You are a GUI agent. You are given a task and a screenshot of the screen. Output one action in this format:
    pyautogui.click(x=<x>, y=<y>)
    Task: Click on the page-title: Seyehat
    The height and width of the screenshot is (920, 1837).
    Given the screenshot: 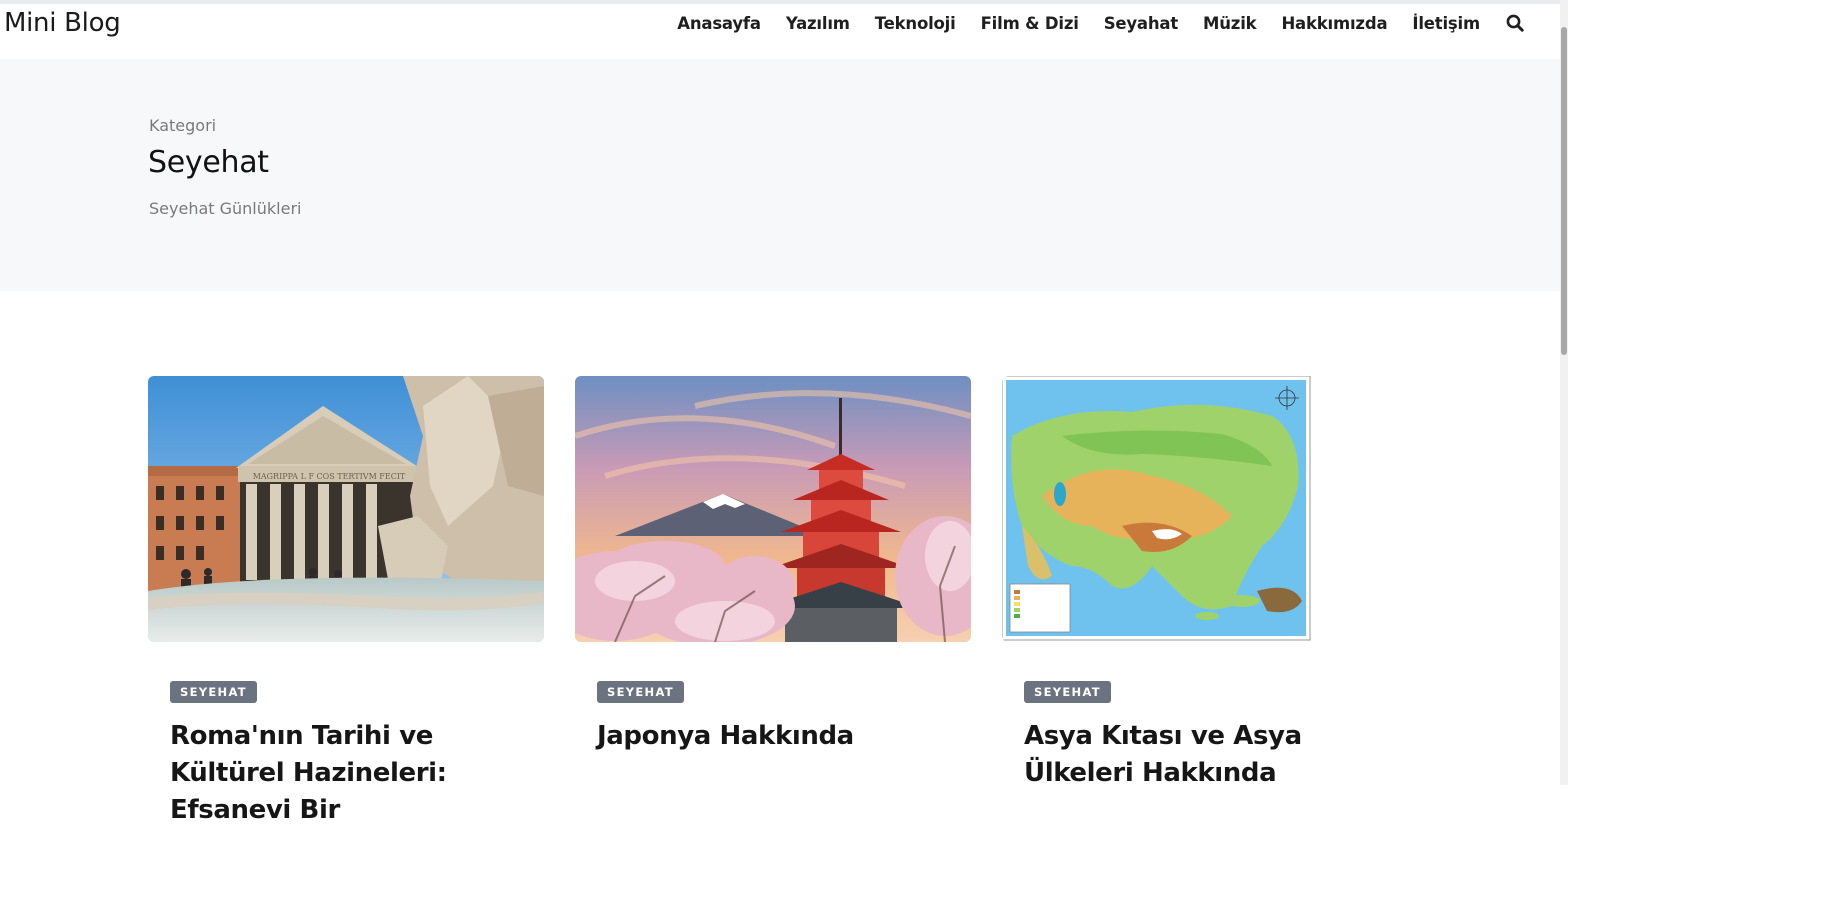 What is the action you would take?
    pyautogui.click(x=208, y=162)
    